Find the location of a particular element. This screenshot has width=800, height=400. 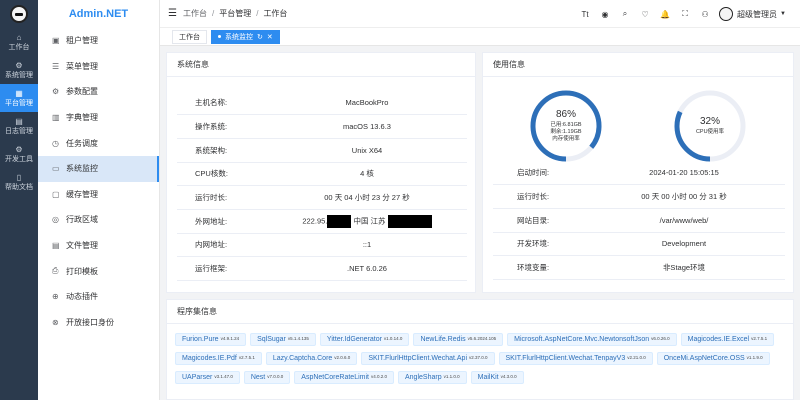

package-tag: Lazy.Captcha.Core v2.0.6.0 is located at coordinates (311, 358).